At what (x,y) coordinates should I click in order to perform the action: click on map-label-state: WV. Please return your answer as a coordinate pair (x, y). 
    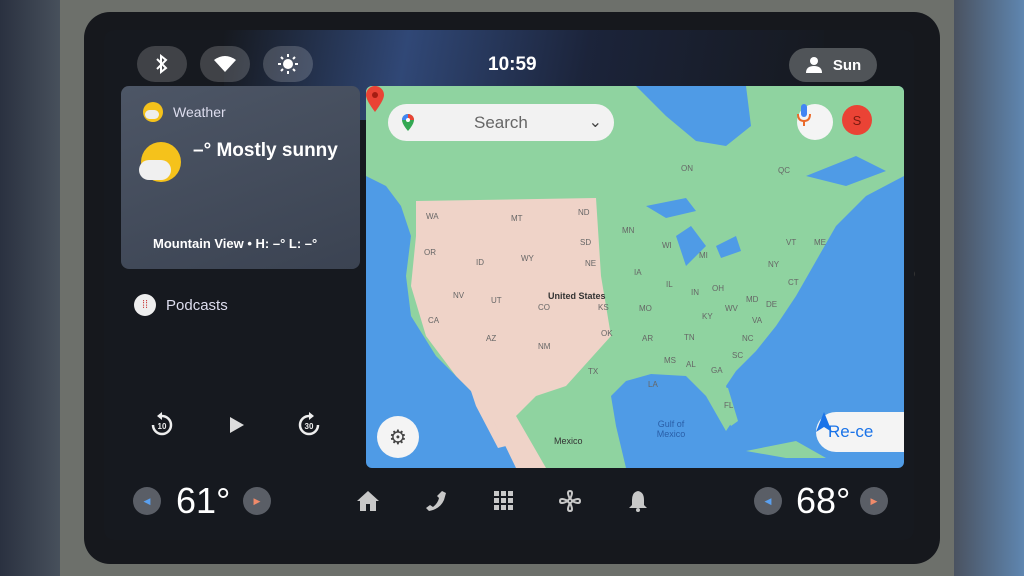
    Looking at the image, I should click on (731, 308).